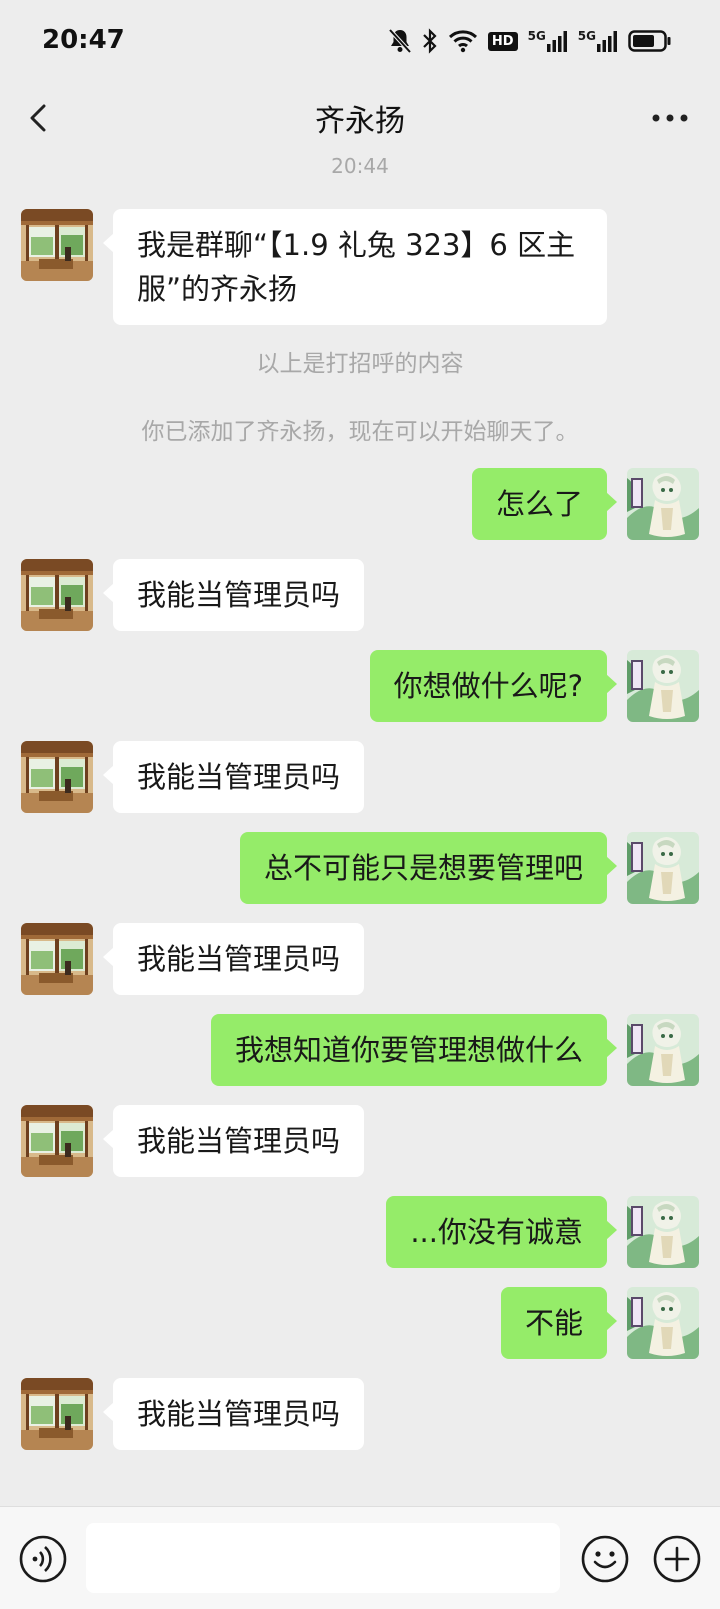 The height and width of the screenshot is (1609, 720). I want to click on status-time: 20:47, so click(83, 40).